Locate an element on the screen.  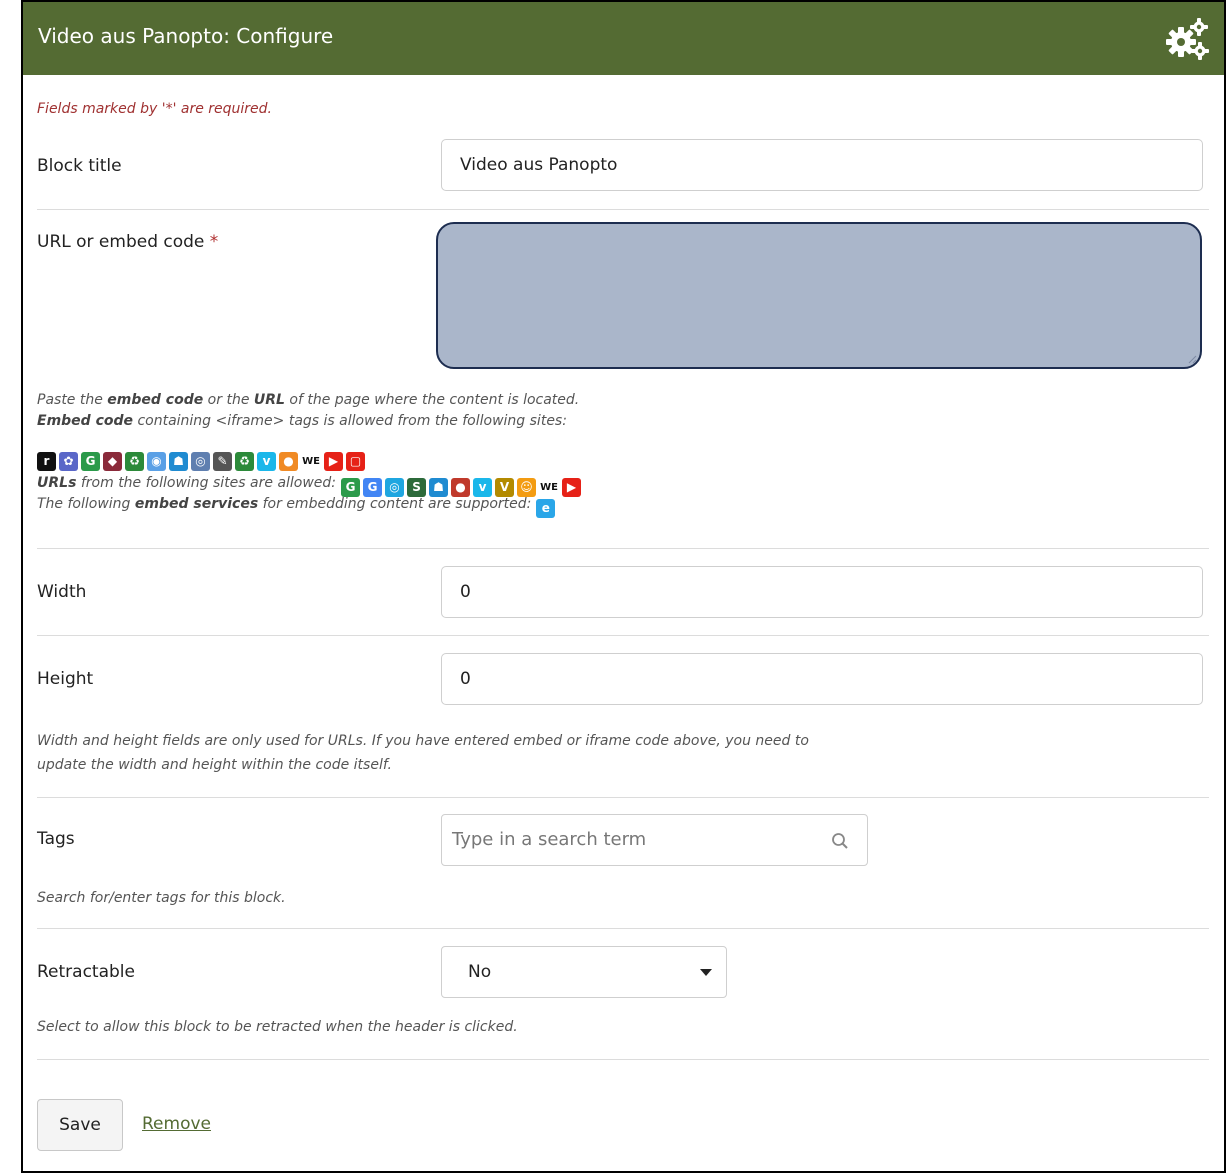
url-embed-label: URL or embed code * is located at coordinates (127, 242).